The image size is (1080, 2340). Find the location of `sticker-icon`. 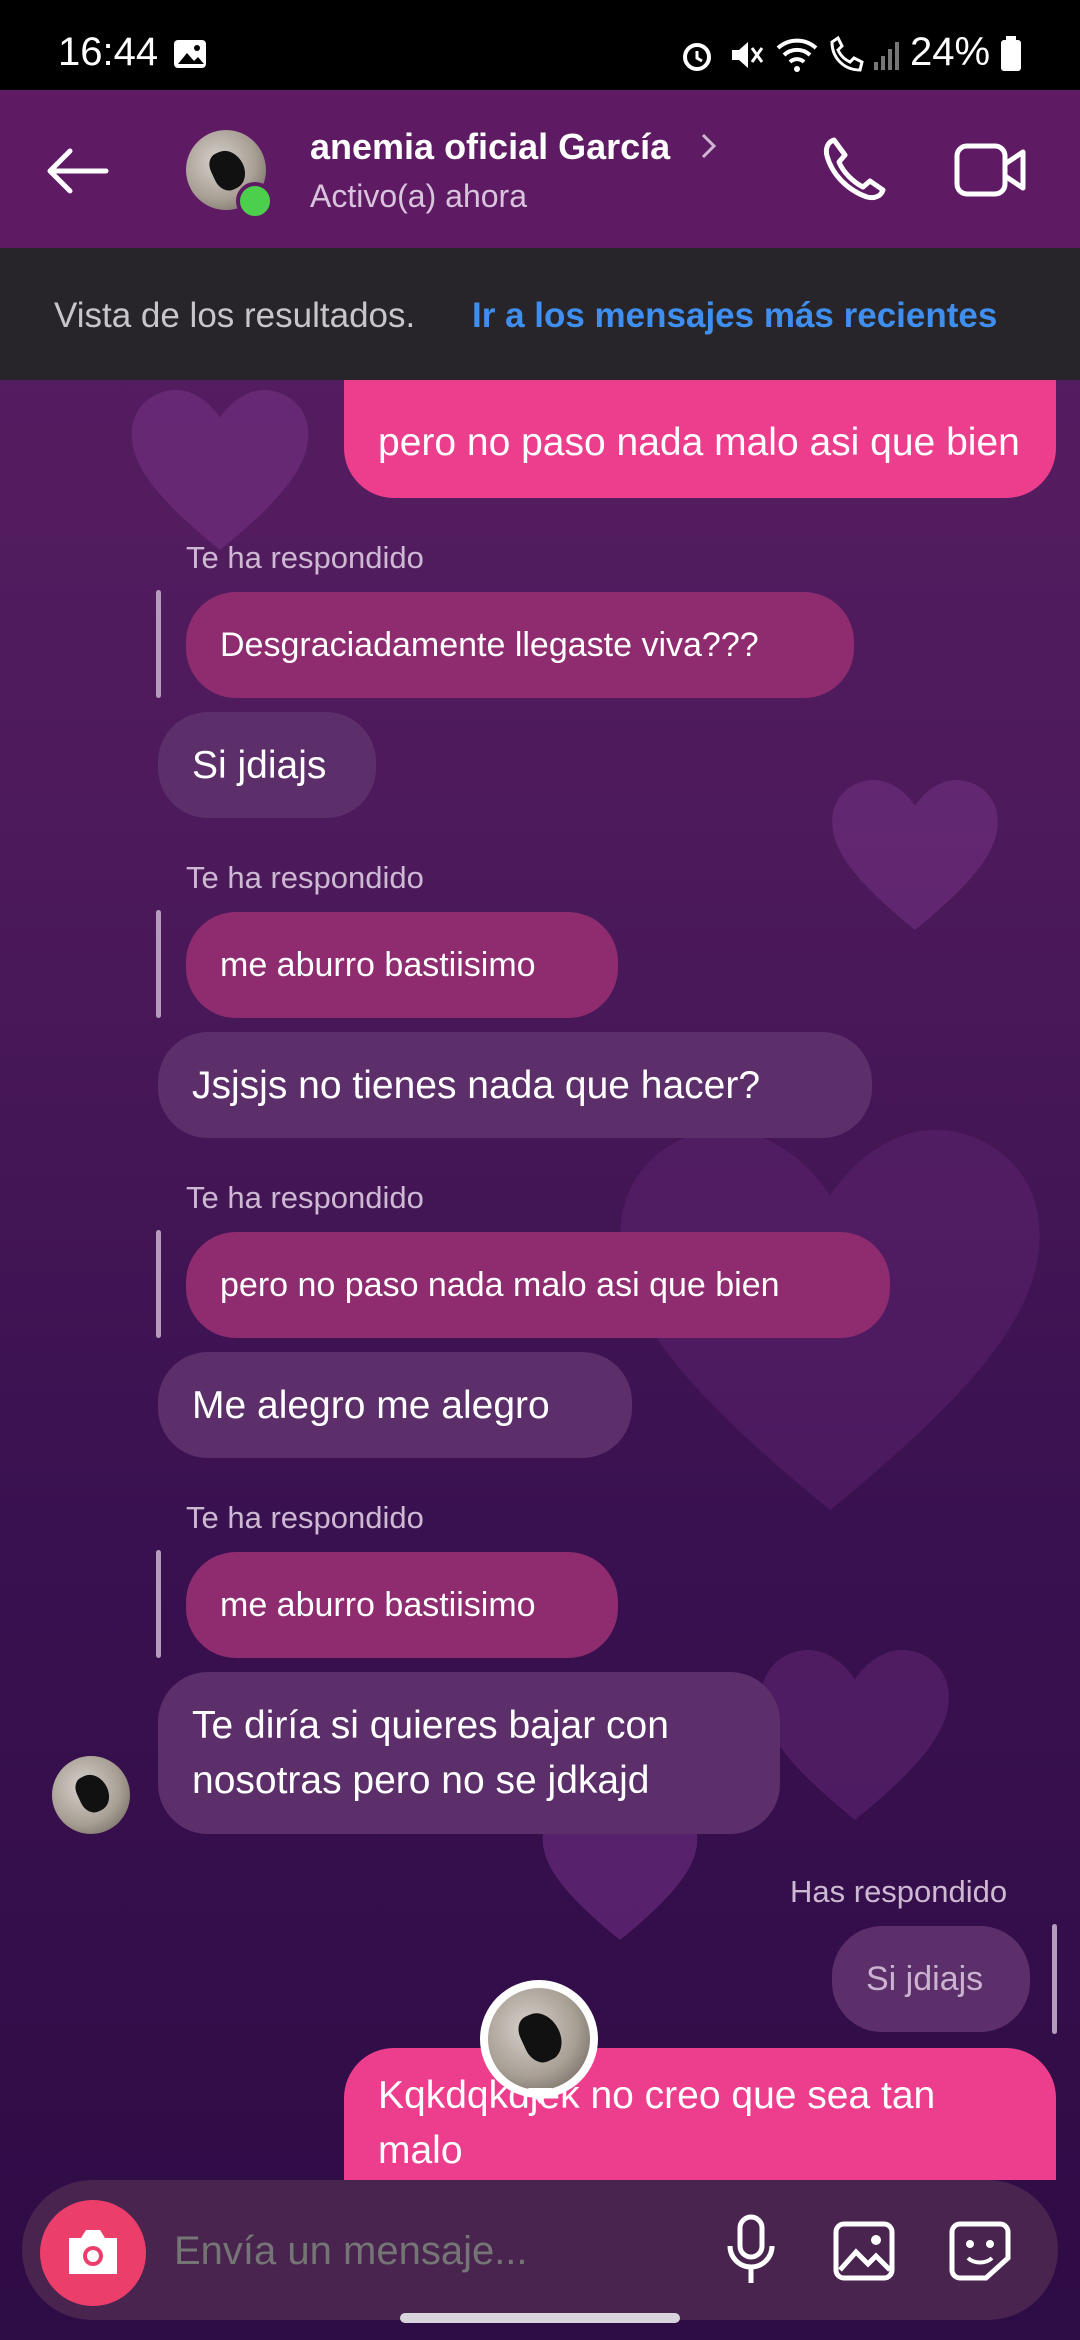

sticker-icon is located at coordinates (980, 2251).